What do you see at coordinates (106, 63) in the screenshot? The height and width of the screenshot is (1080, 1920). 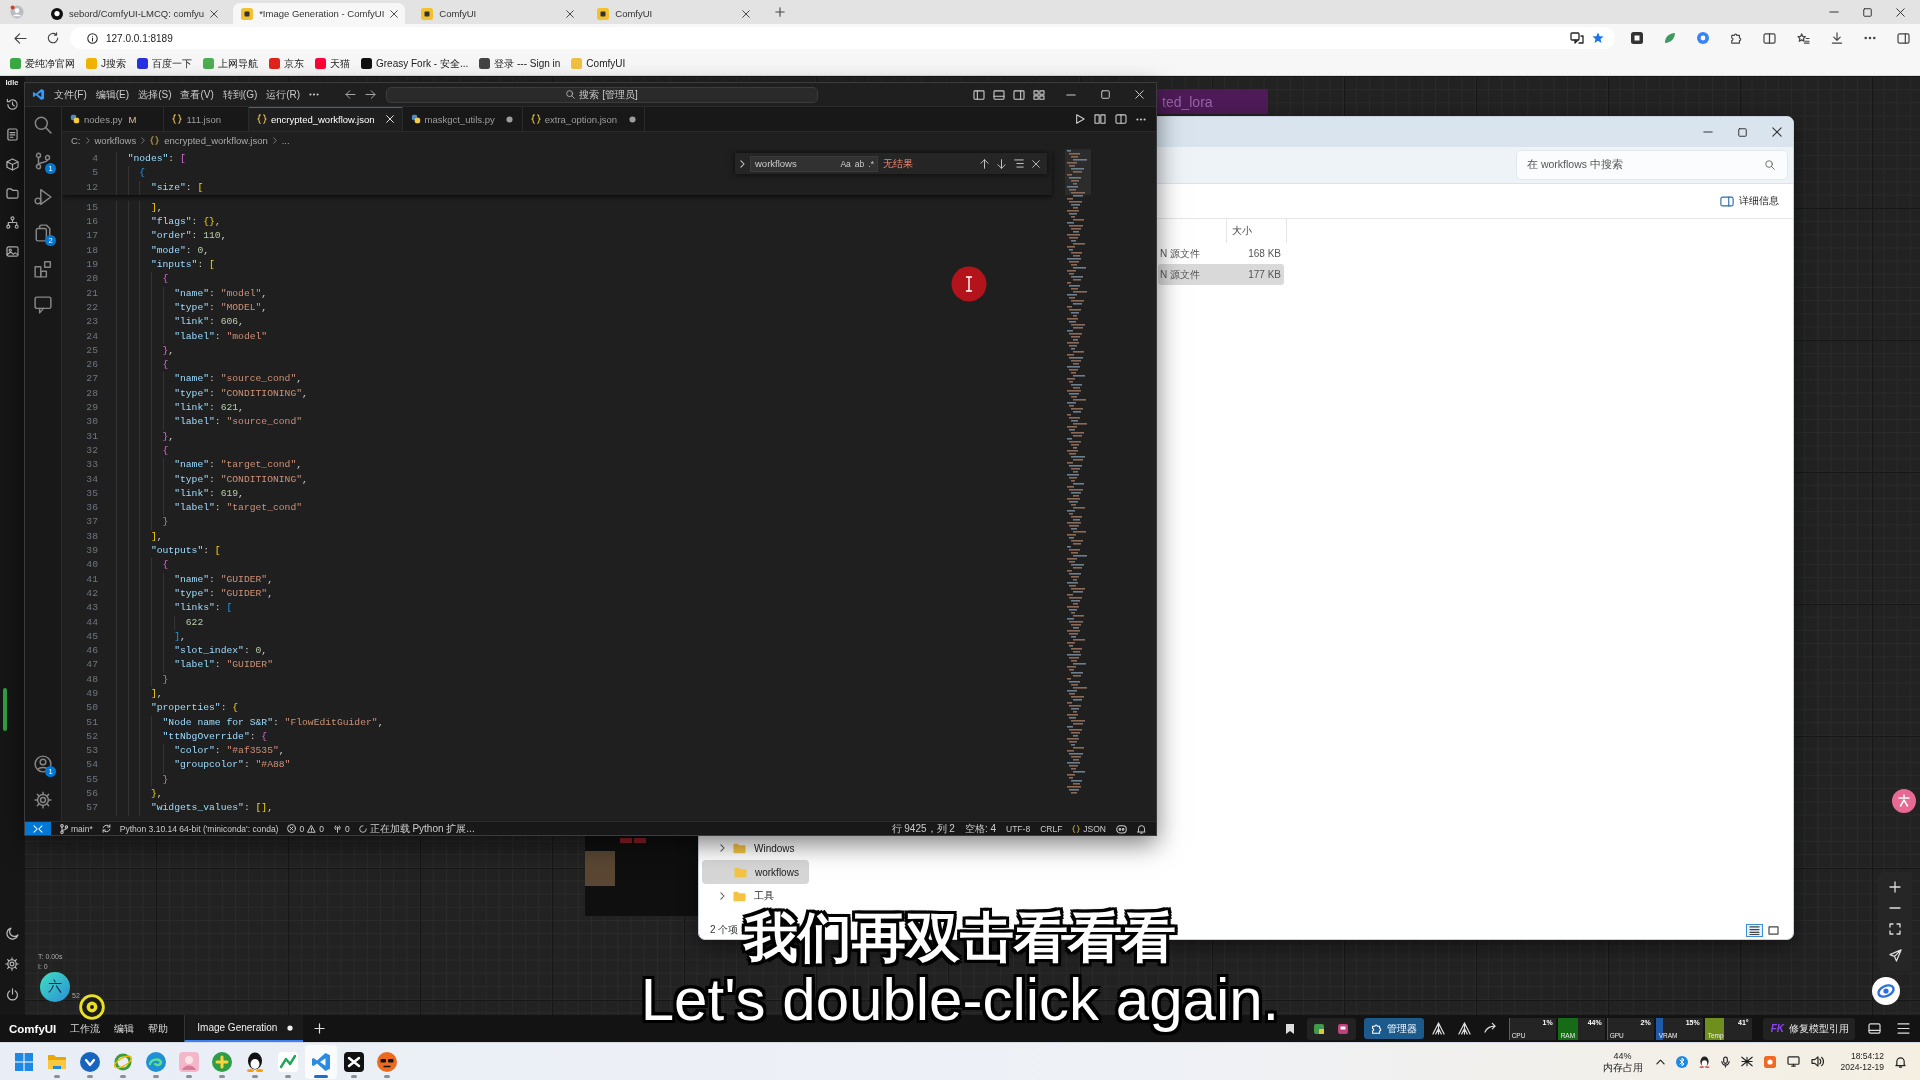 I see `bookmark: J搜索` at bounding box center [106, 63].